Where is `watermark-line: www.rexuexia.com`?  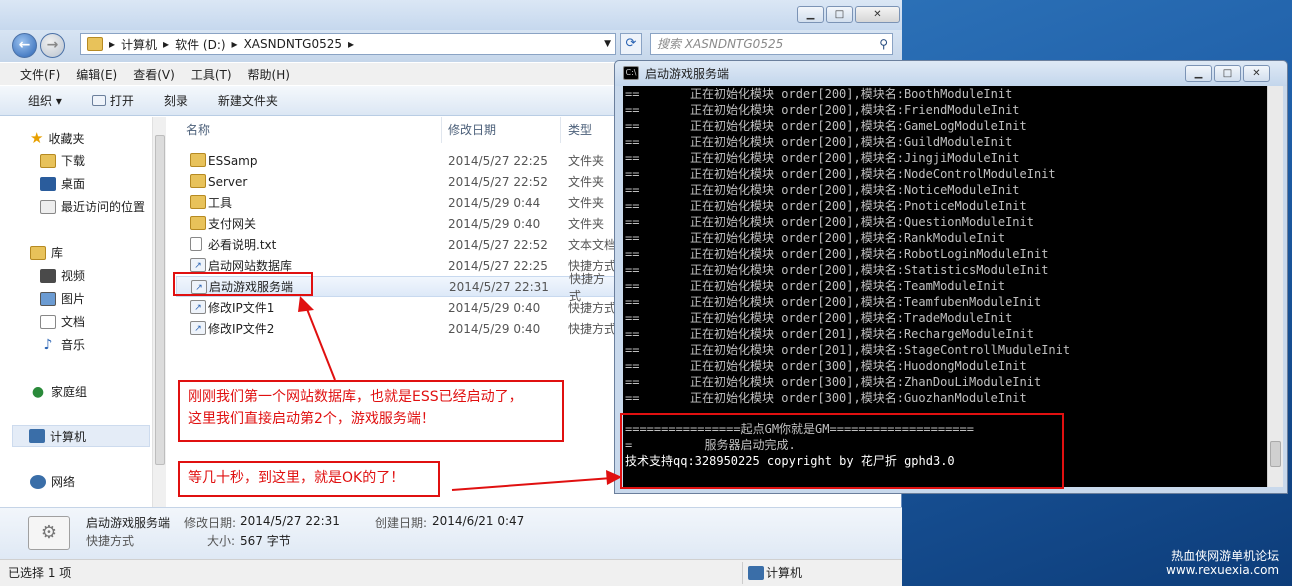 watermark-line: www.rexuexia.com is located at coordinates (1223, 570).